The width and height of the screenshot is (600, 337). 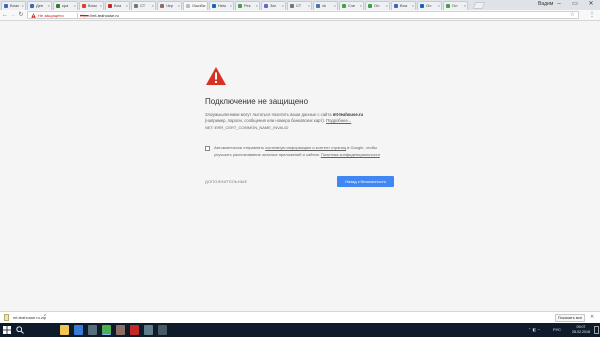 What do you see at coordinates (591, 4) in the screenshot?
I see `close-window-icon: ✕` at bounding box center [591, 4].